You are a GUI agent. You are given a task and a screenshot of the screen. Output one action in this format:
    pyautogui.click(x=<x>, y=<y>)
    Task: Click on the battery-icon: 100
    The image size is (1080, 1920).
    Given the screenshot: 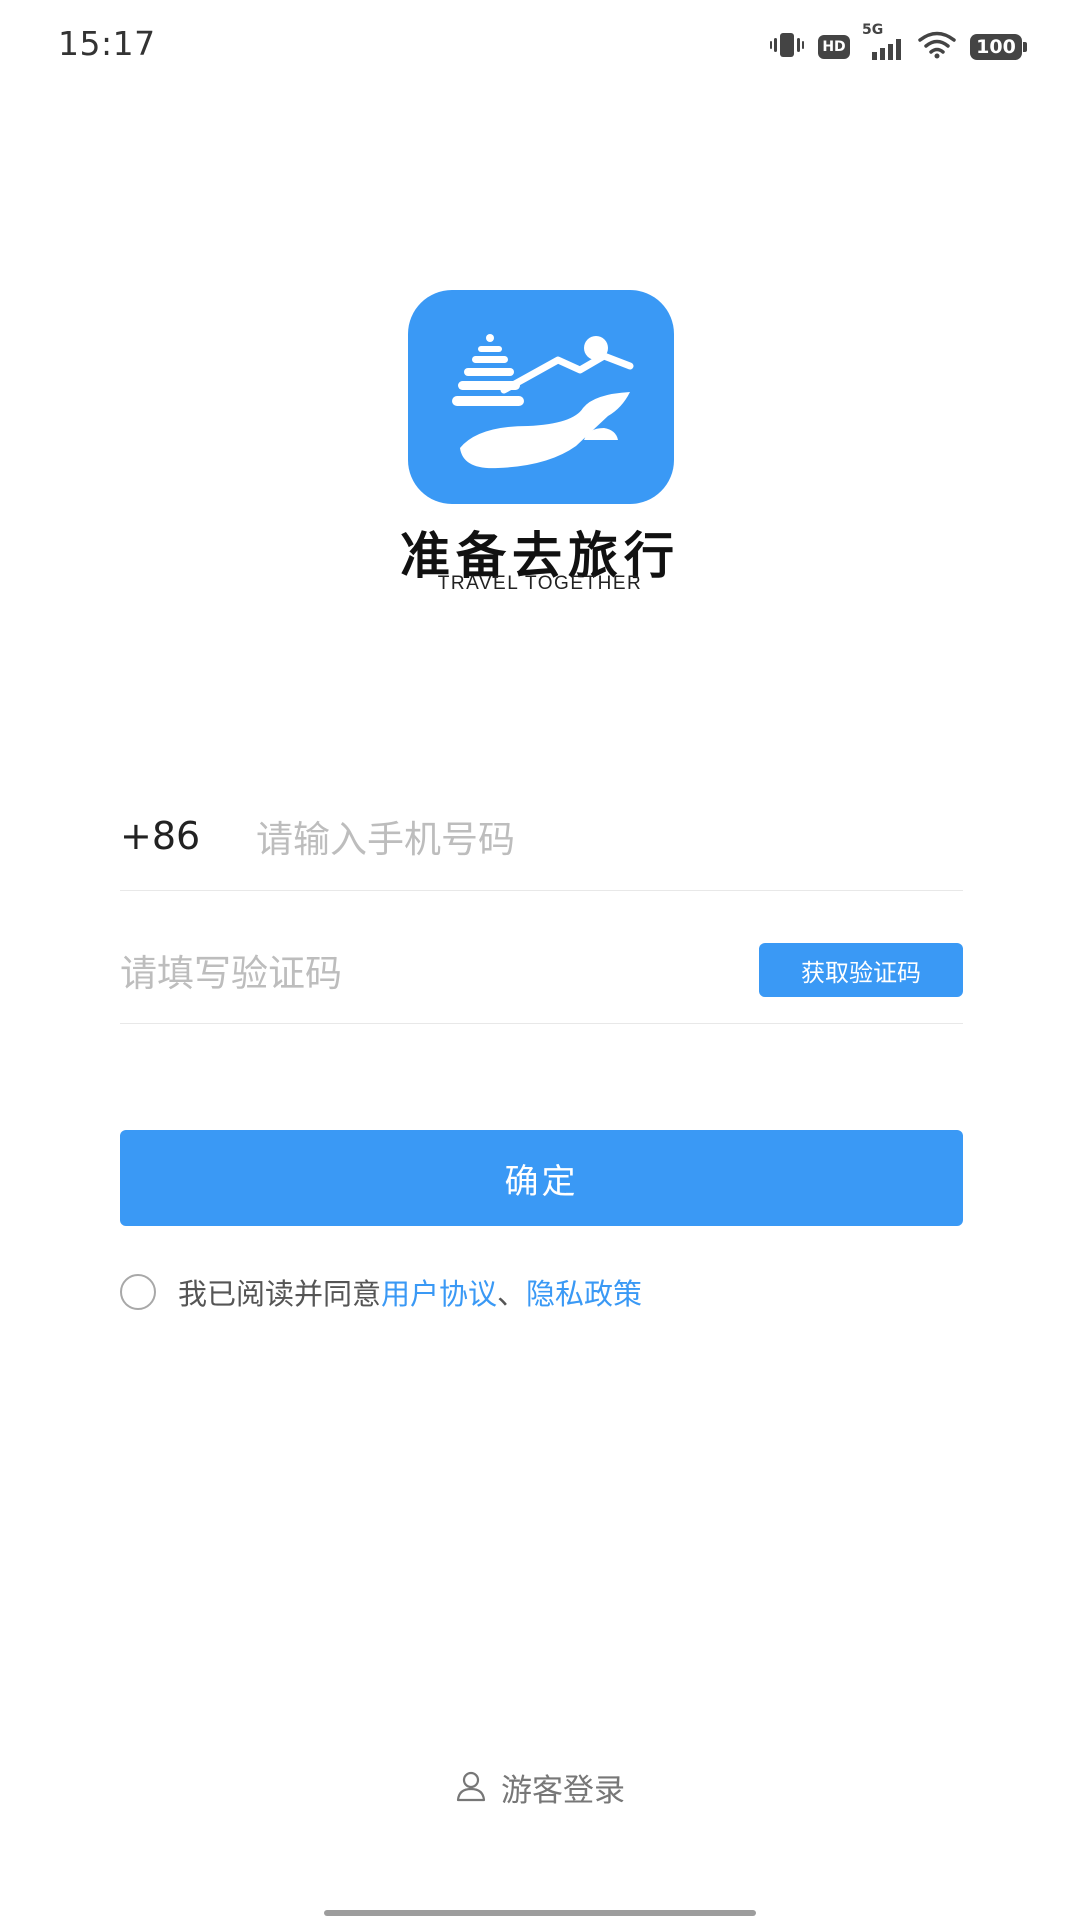 What is the action you would take?
    pyautogui.click(x=998, y=47)
    